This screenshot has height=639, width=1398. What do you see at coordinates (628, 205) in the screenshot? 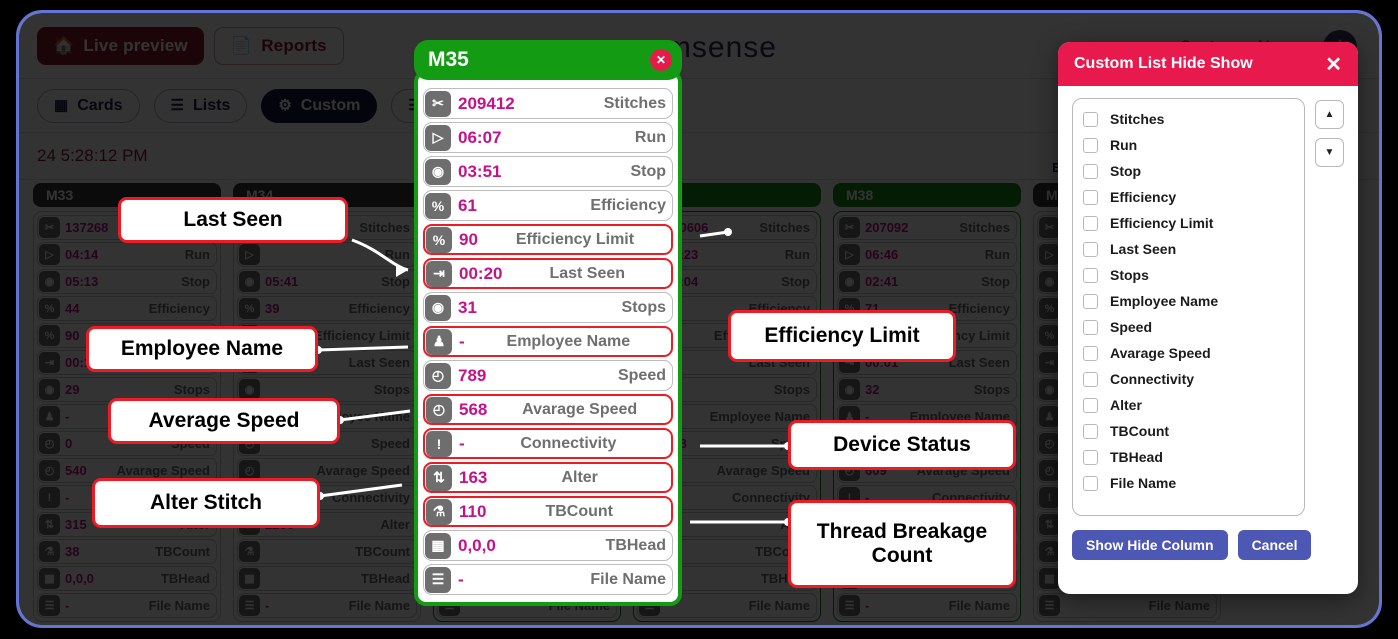
I see `metric-label: Efficiency` at bounding box center [628, 205].